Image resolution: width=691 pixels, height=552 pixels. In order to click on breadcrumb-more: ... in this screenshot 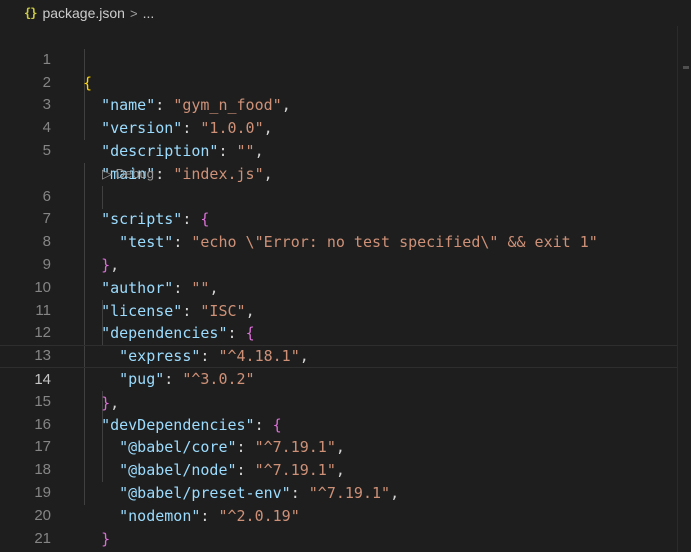, I will do `click(149, 13)`.